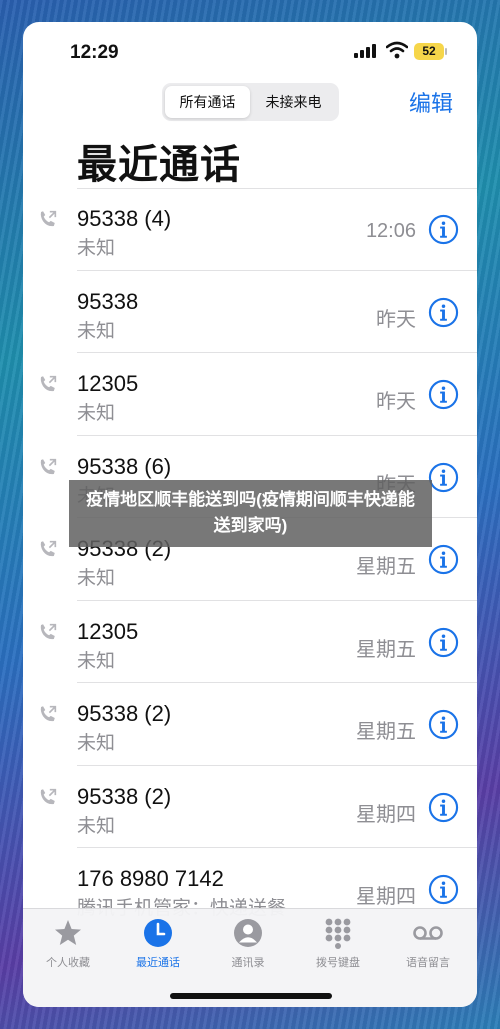 This screenshot has height=1029, width=500. What do you see at coordinates (250, 807) in the screenshot?
I see `call-row: 95338 (2) 未知 星期四` at bounding box center [250, 807].